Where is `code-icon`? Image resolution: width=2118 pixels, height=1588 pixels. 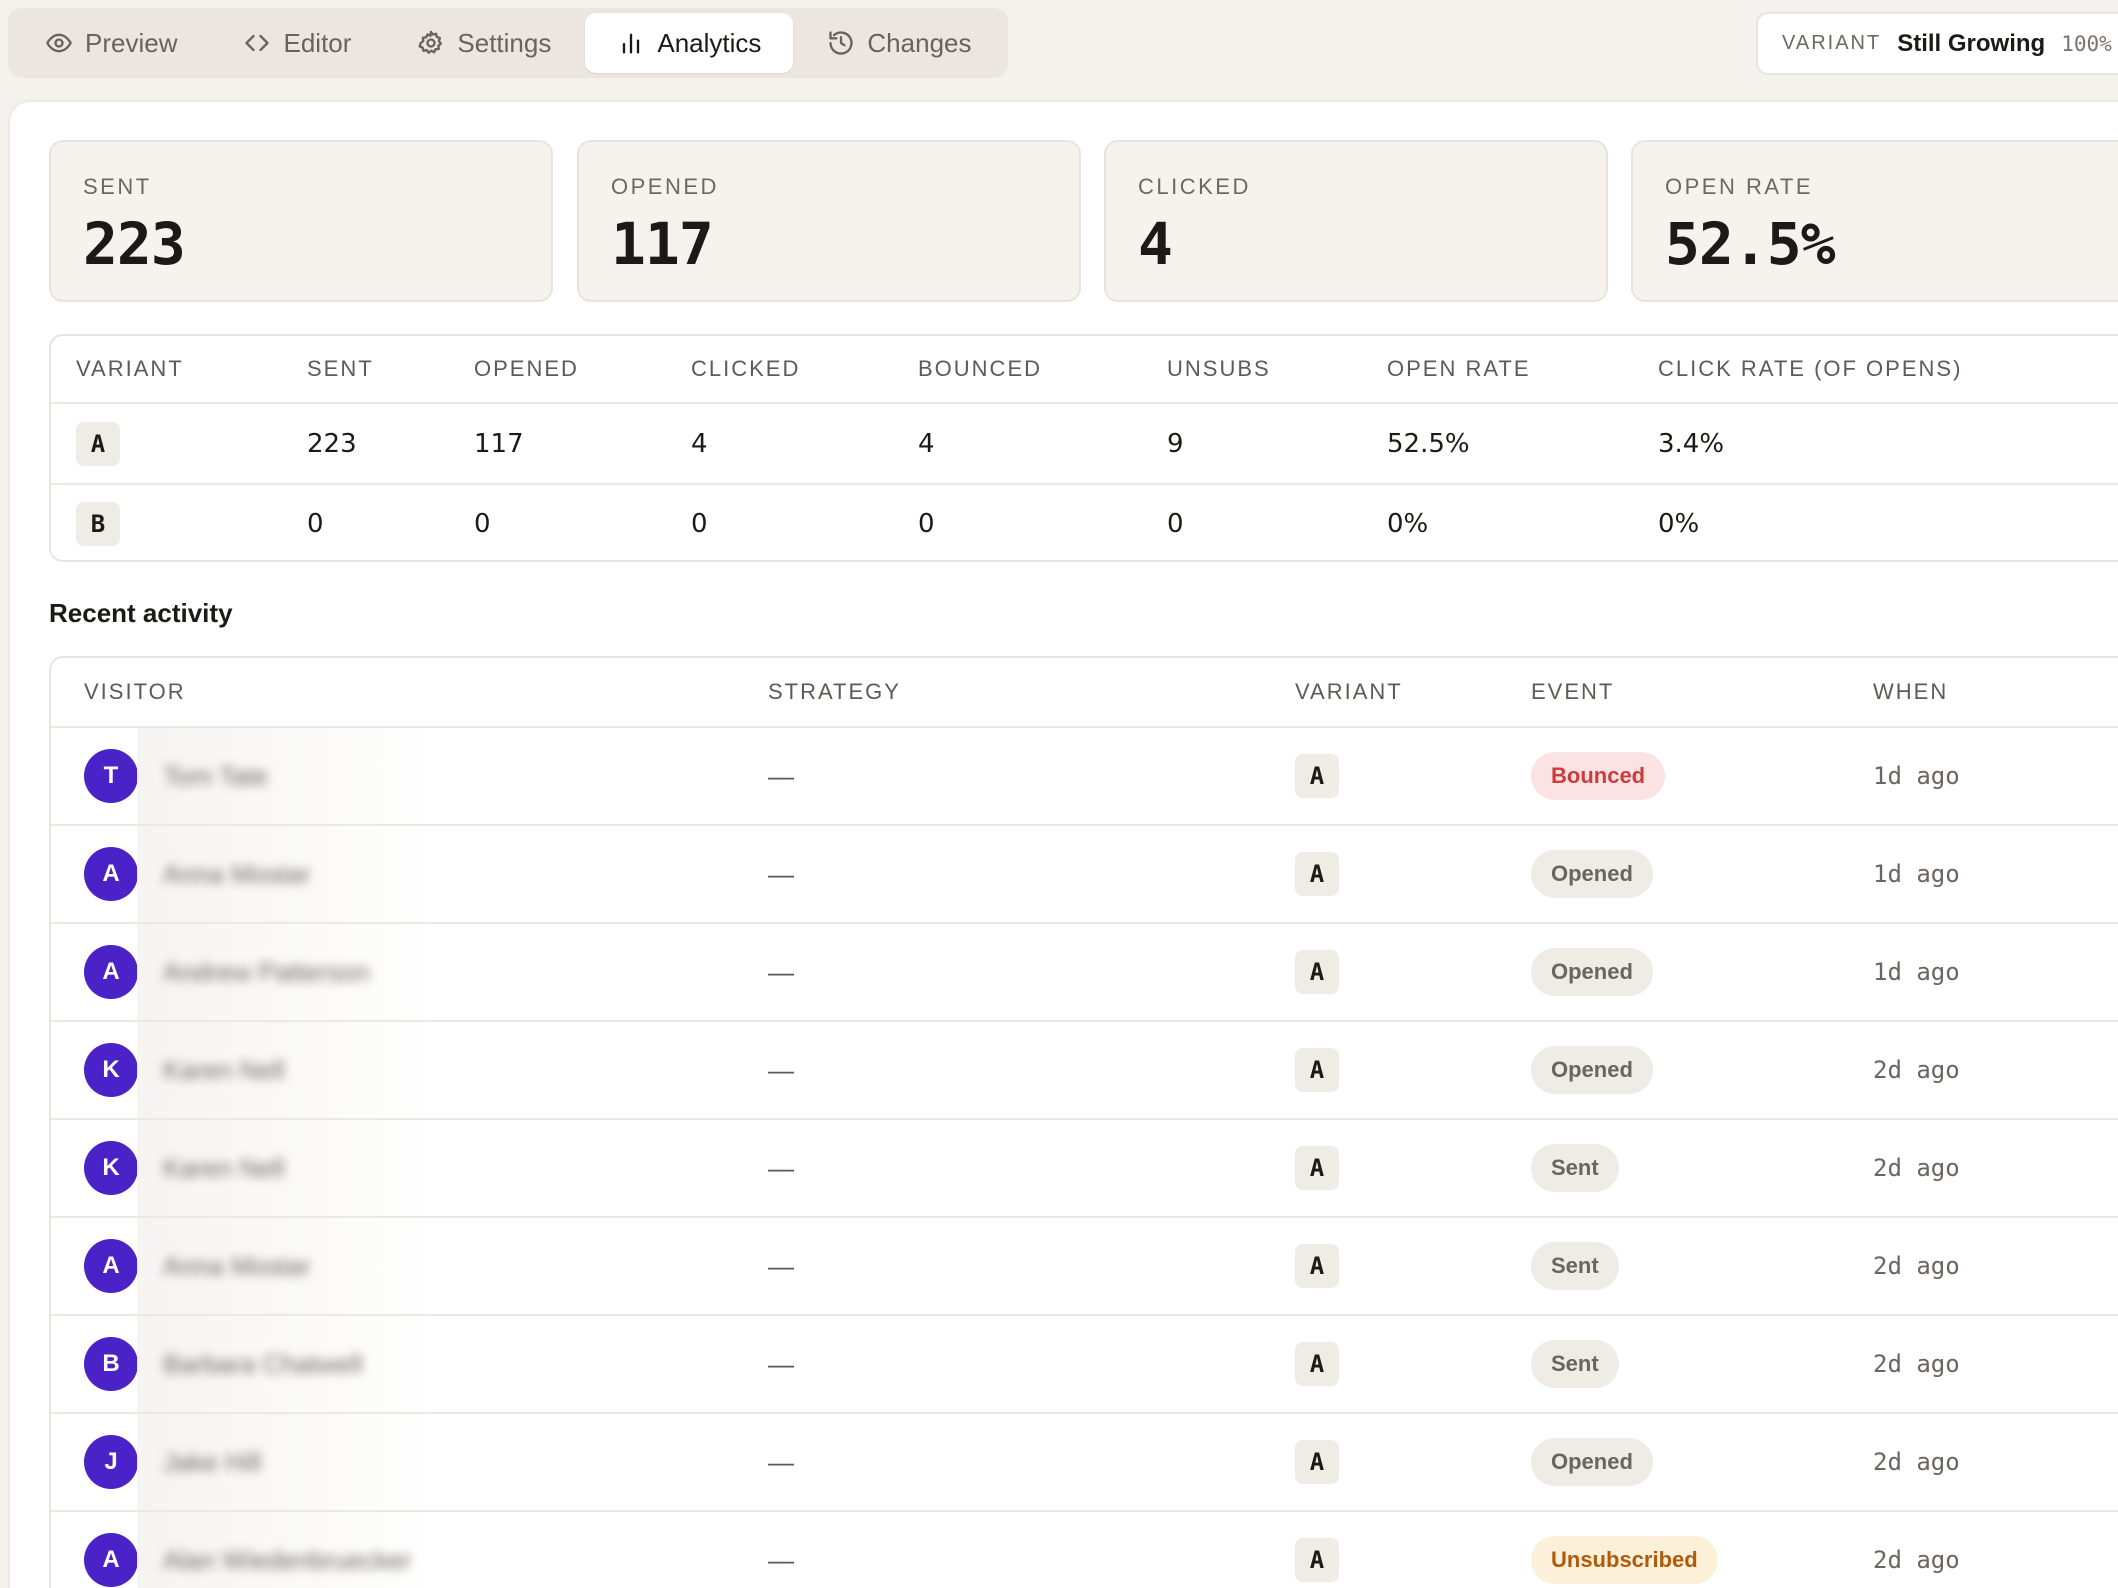
code-icon is located at coordinates (257, 43).